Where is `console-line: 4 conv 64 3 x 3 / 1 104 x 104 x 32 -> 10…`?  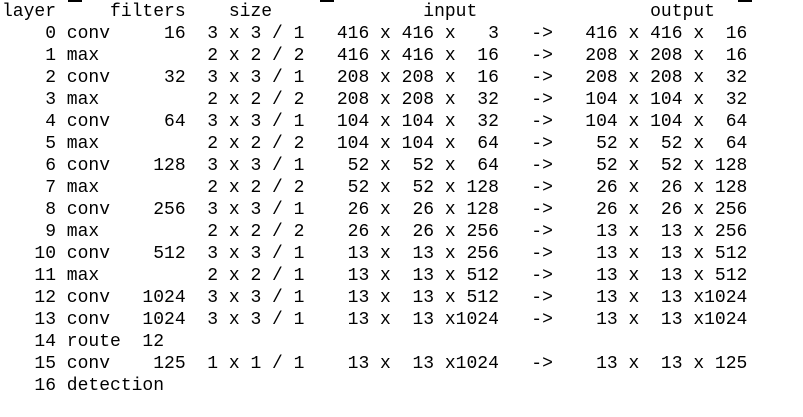
console-line: 4 conv 64 3 x 3 / 1 104 x 104 x 32 -> 10… is located at coordinates (375, 122).